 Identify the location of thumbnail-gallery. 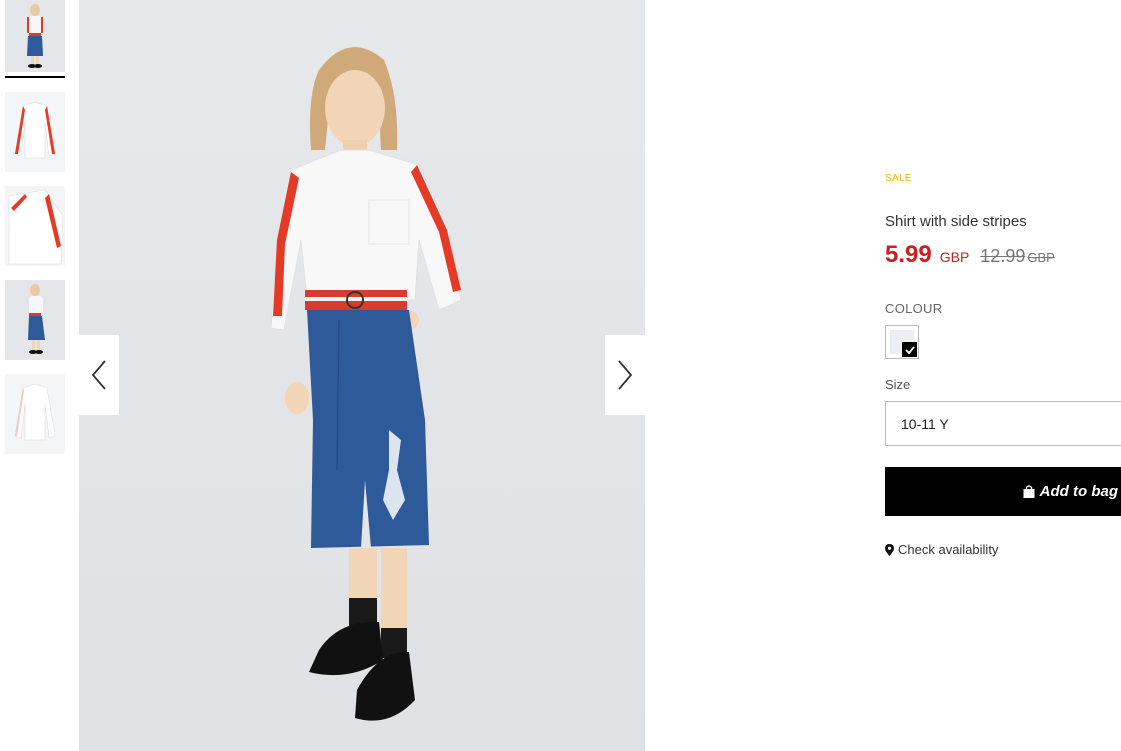
(35, 234).